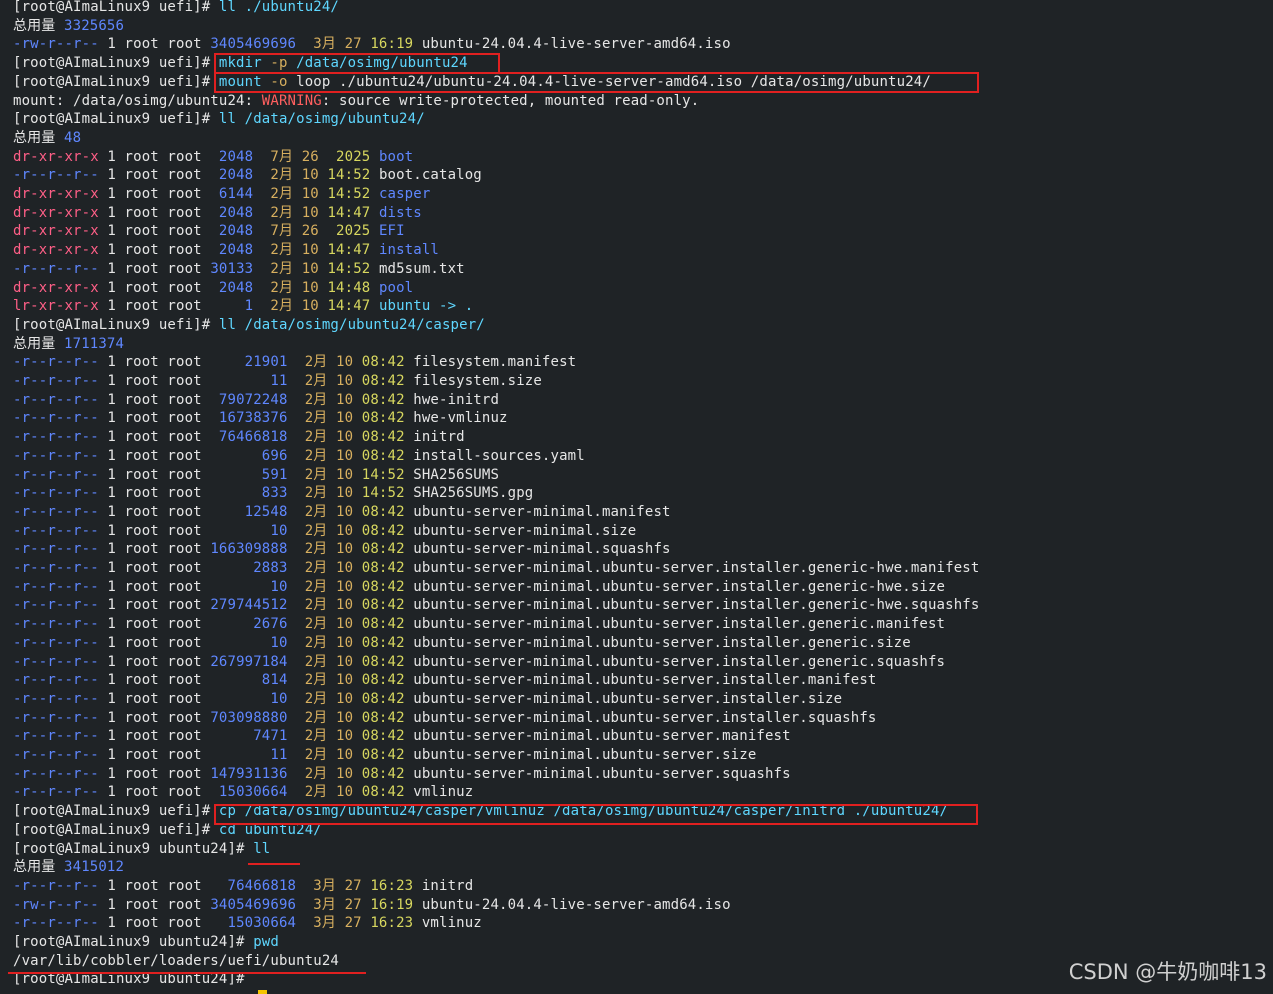  Describe the element at coordinates (291, 100) in the screenshot. I see `terminal-text-warn: WARNING` at that location.